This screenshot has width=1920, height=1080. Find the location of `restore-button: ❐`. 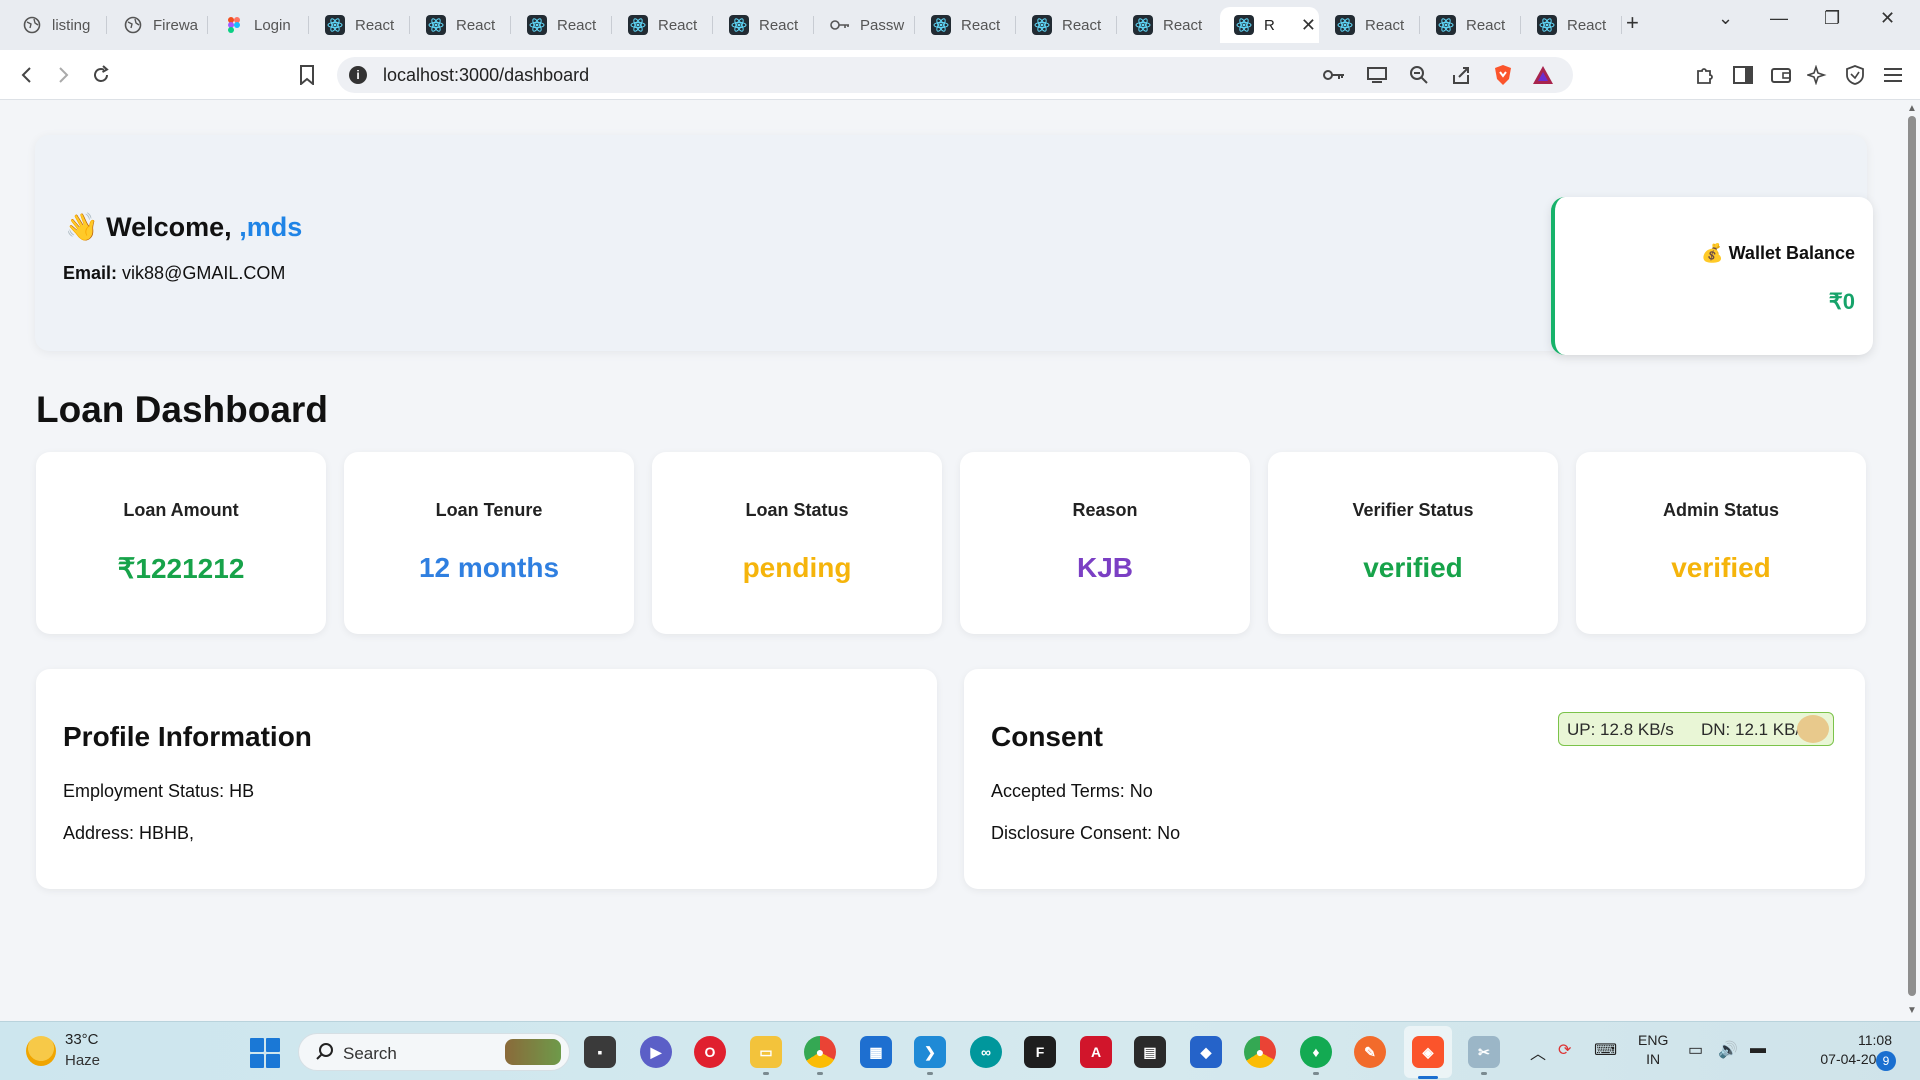

restore-button: ❐ is located at coordinates (1832, 18).